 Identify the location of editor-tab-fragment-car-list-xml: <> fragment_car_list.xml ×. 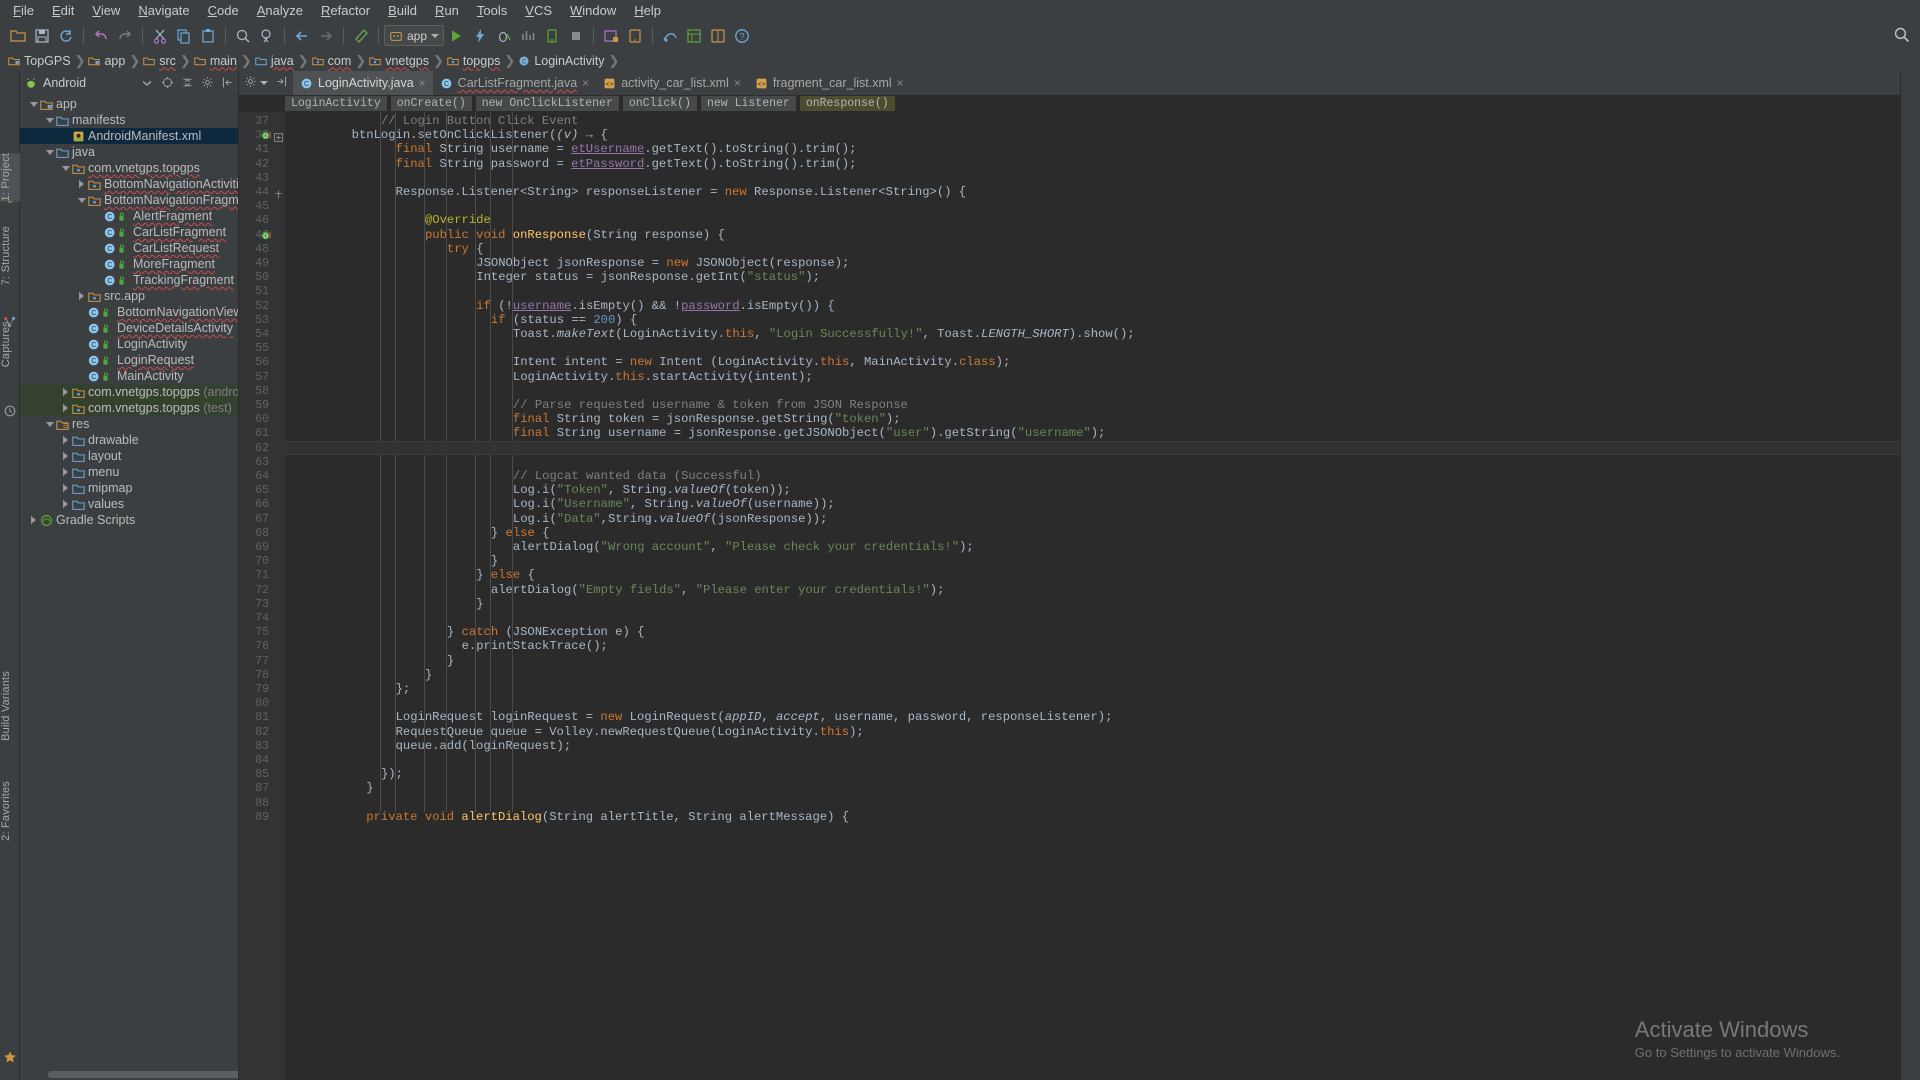
(829, 83).